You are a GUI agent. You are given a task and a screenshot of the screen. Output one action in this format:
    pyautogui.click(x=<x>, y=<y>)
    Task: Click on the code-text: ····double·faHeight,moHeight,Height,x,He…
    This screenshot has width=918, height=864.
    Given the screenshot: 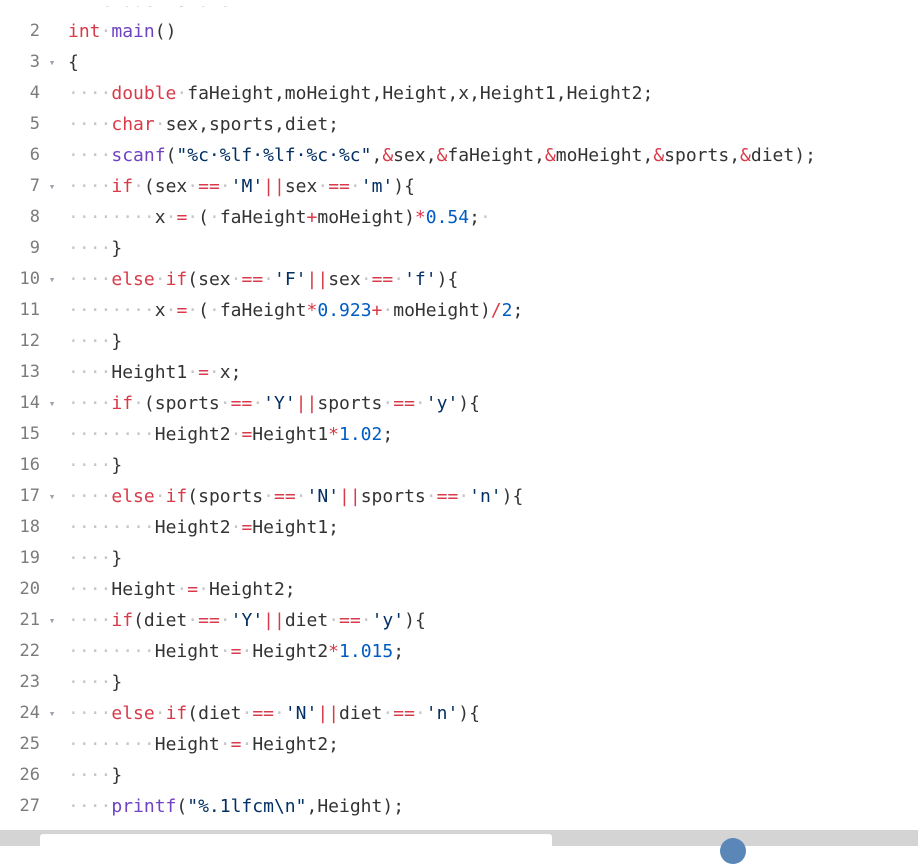 What is the action you would take?
    pyautogui.click(x=361, y=93)
    